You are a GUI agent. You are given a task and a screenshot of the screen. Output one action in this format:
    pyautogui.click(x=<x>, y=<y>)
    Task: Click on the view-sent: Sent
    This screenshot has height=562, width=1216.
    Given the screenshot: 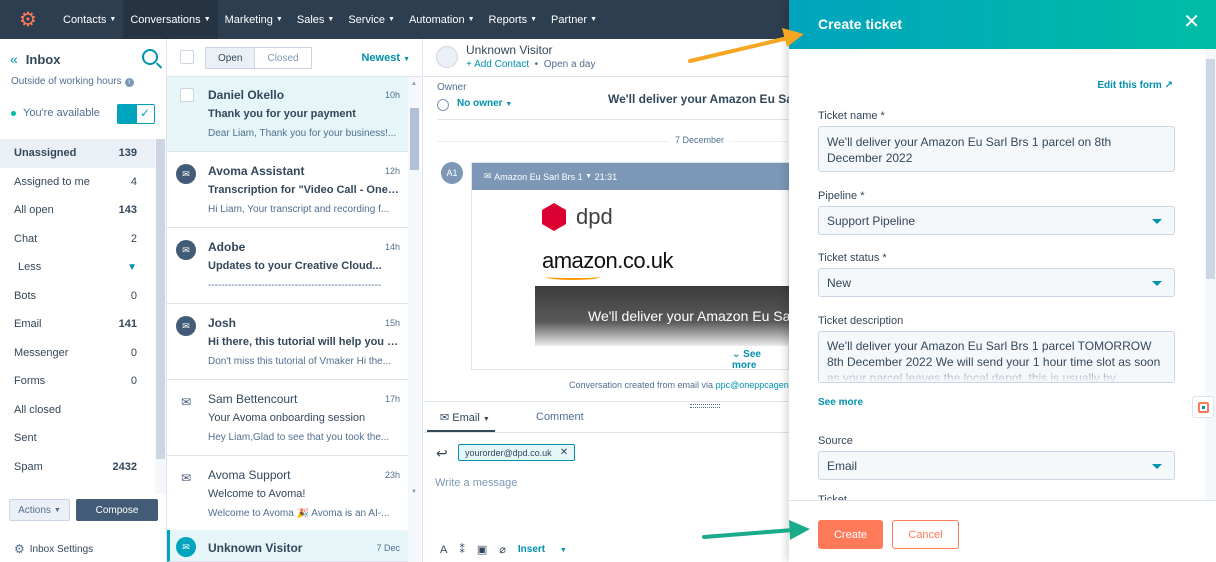 What is the action you would take?
    pyautogui.click(x=77, y=438)
    